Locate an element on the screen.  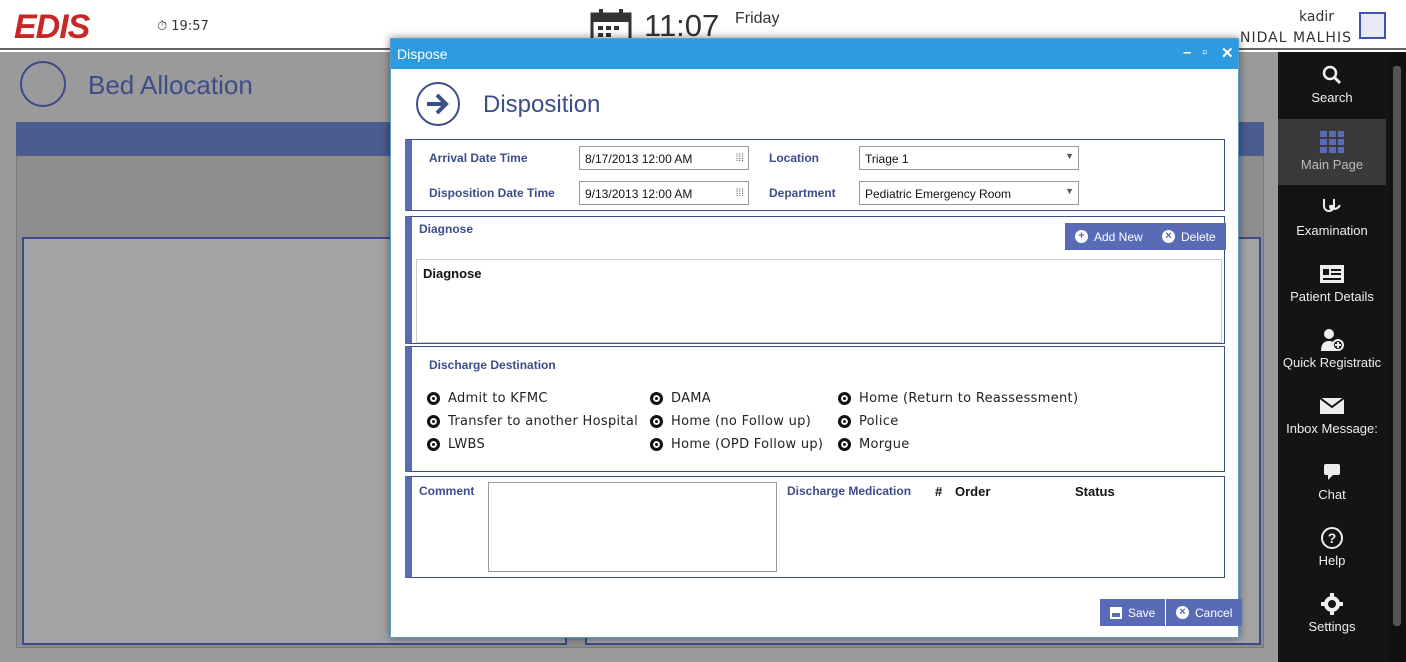
diagnose-grid: Diagnose is located at coordinates (819, 301).